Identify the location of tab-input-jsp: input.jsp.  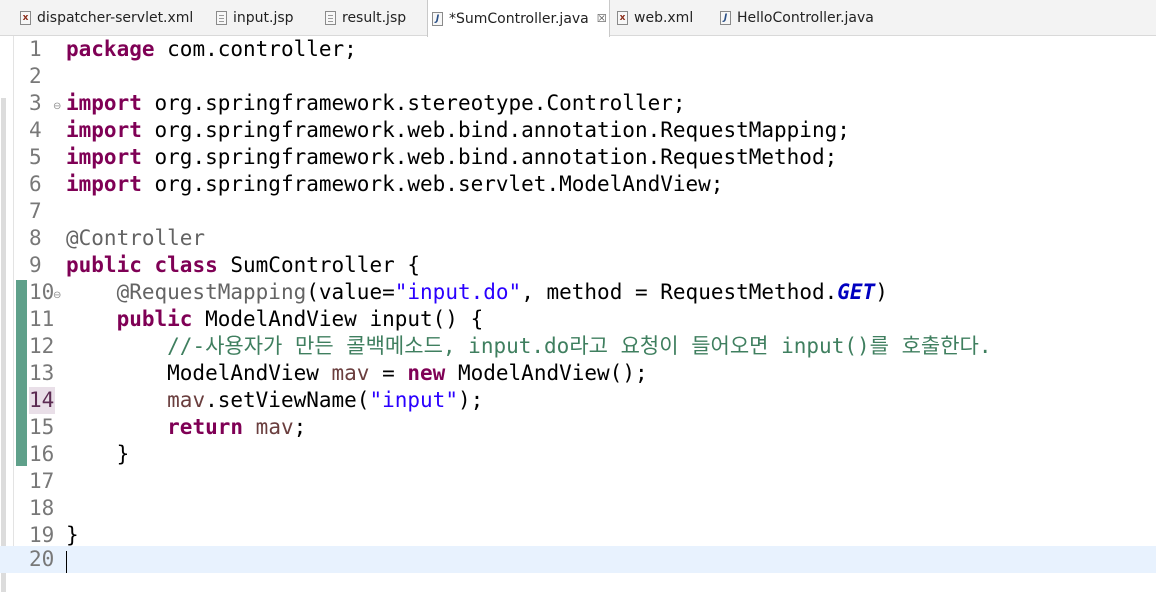
(262, 18).